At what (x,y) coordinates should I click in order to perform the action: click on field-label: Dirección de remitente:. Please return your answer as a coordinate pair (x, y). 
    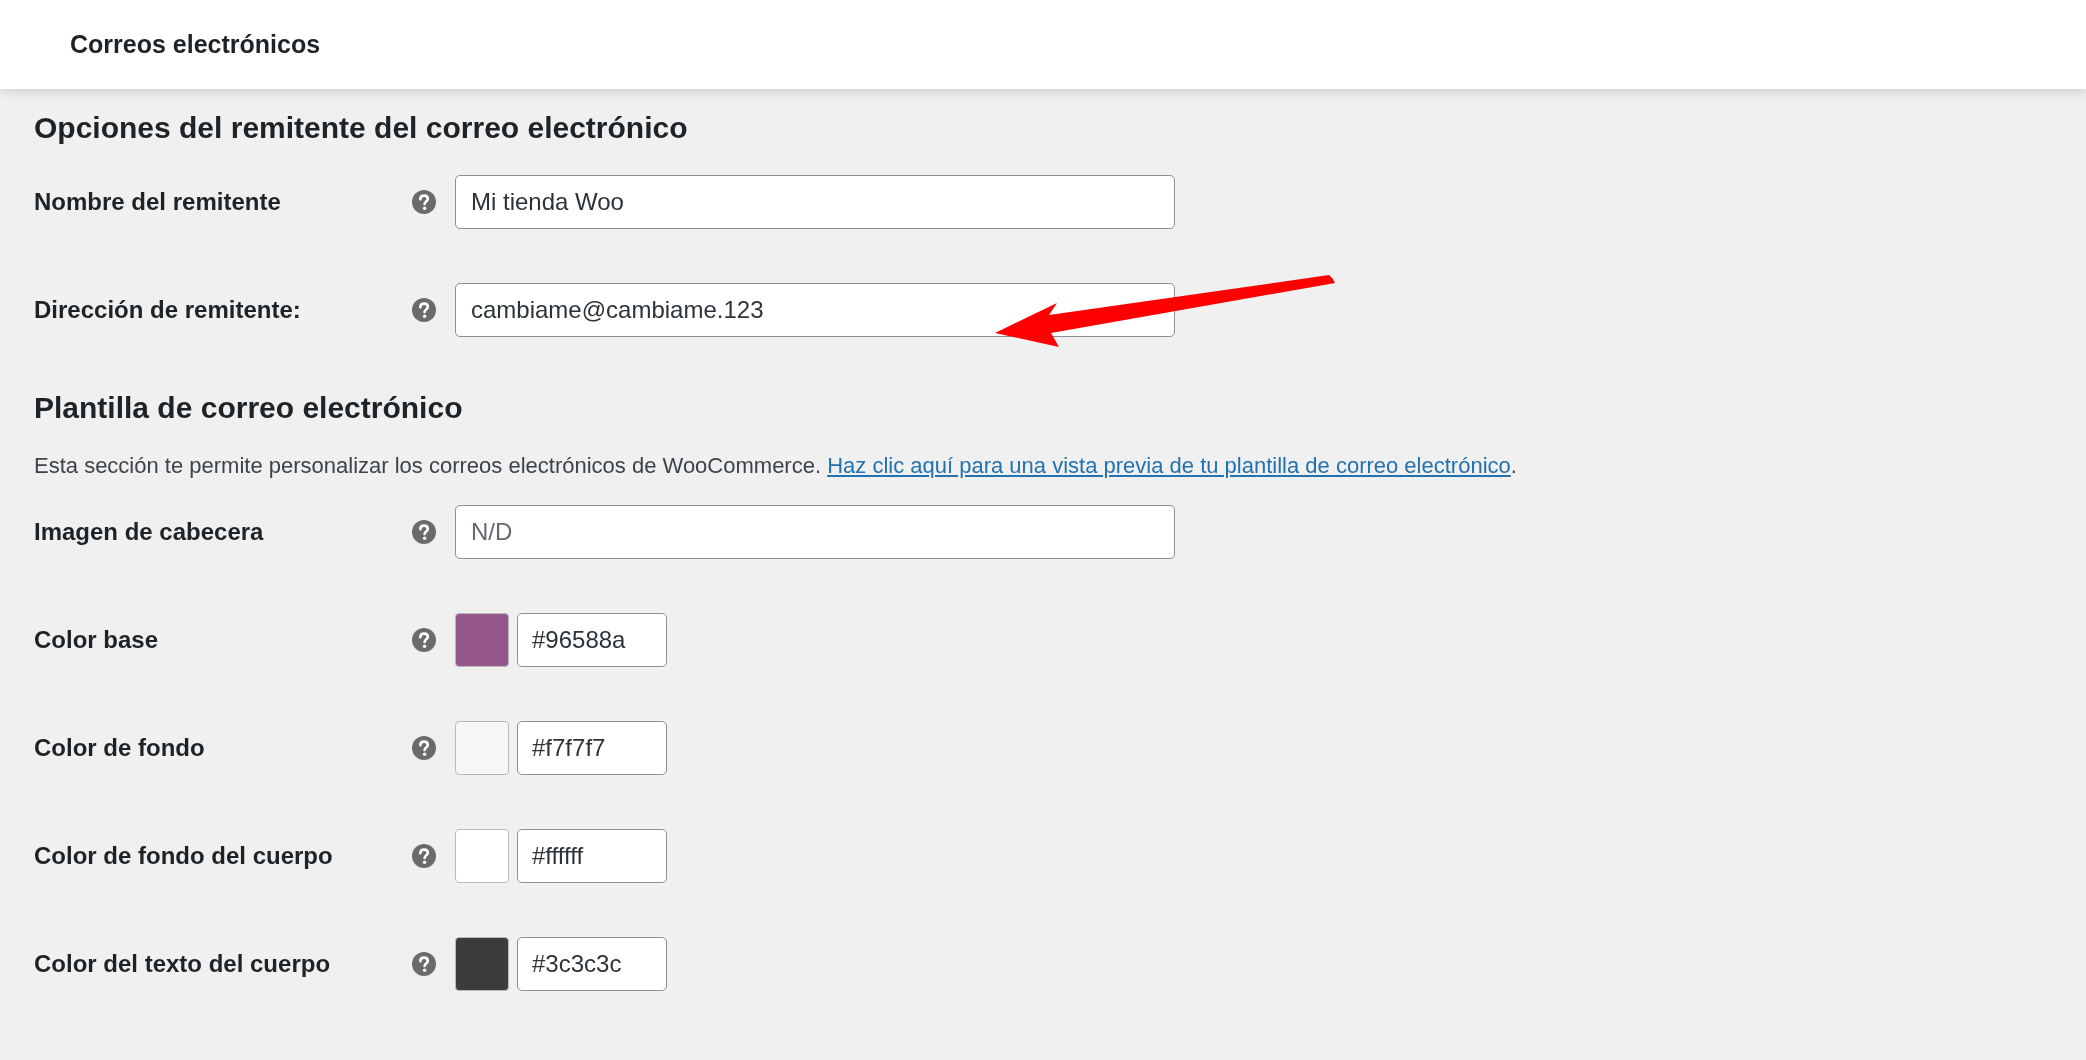
    Looking at the image, I should click on (168, 310).